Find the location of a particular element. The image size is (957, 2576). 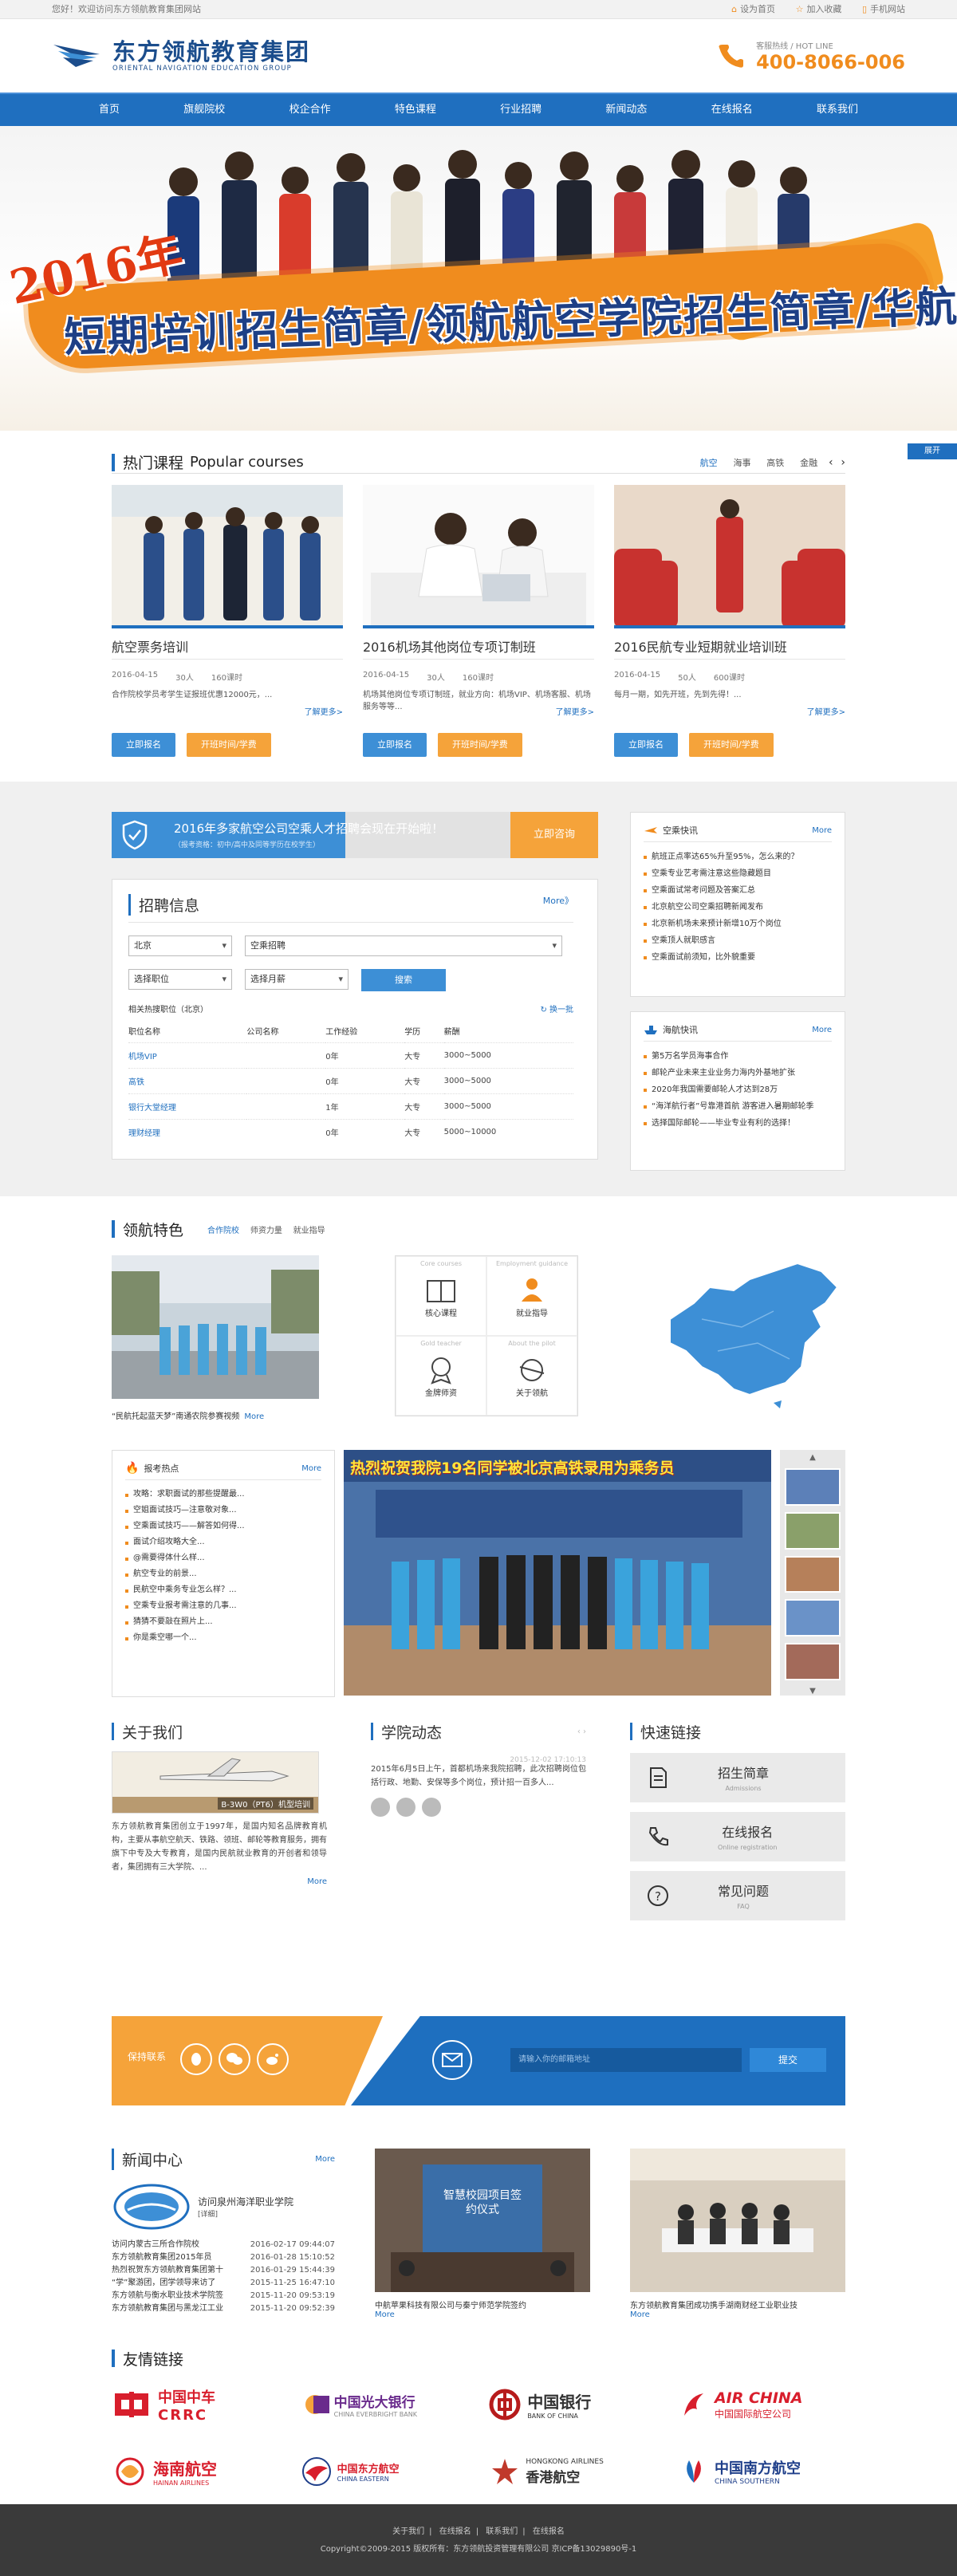

news-image-caption: 东方领航教育集团成功携手湖南财经工业职业技 is located at coordinates (738, 2304).